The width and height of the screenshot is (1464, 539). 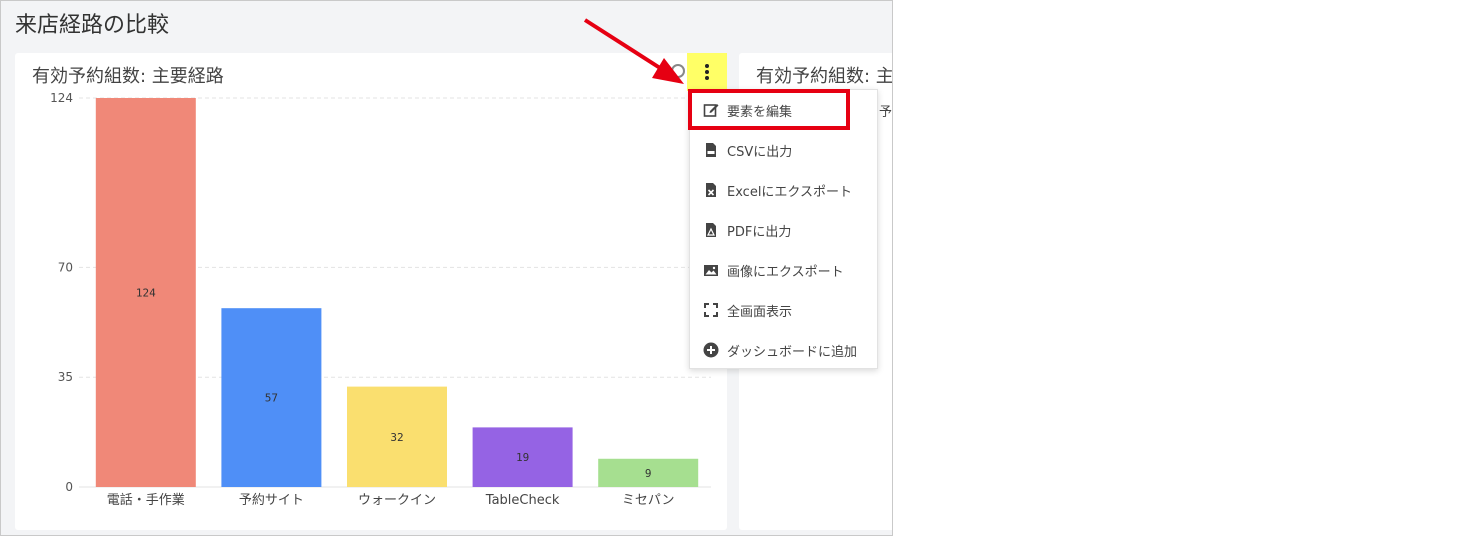 I want to click on arrow-head, so click(x=668, y=71).